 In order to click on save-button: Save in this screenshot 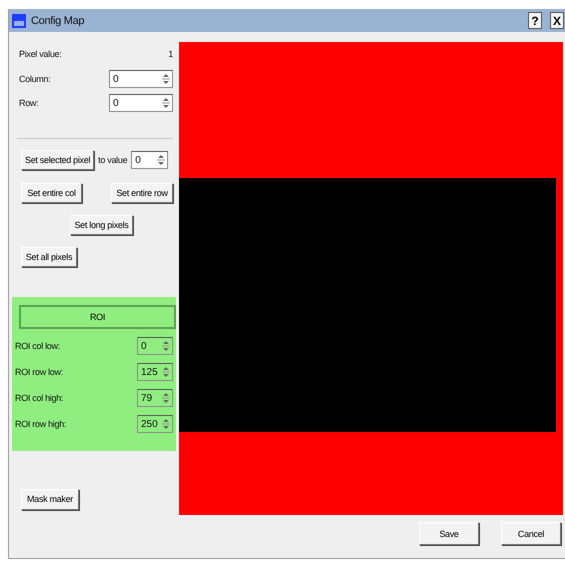, I will do `click(449, 533)`.